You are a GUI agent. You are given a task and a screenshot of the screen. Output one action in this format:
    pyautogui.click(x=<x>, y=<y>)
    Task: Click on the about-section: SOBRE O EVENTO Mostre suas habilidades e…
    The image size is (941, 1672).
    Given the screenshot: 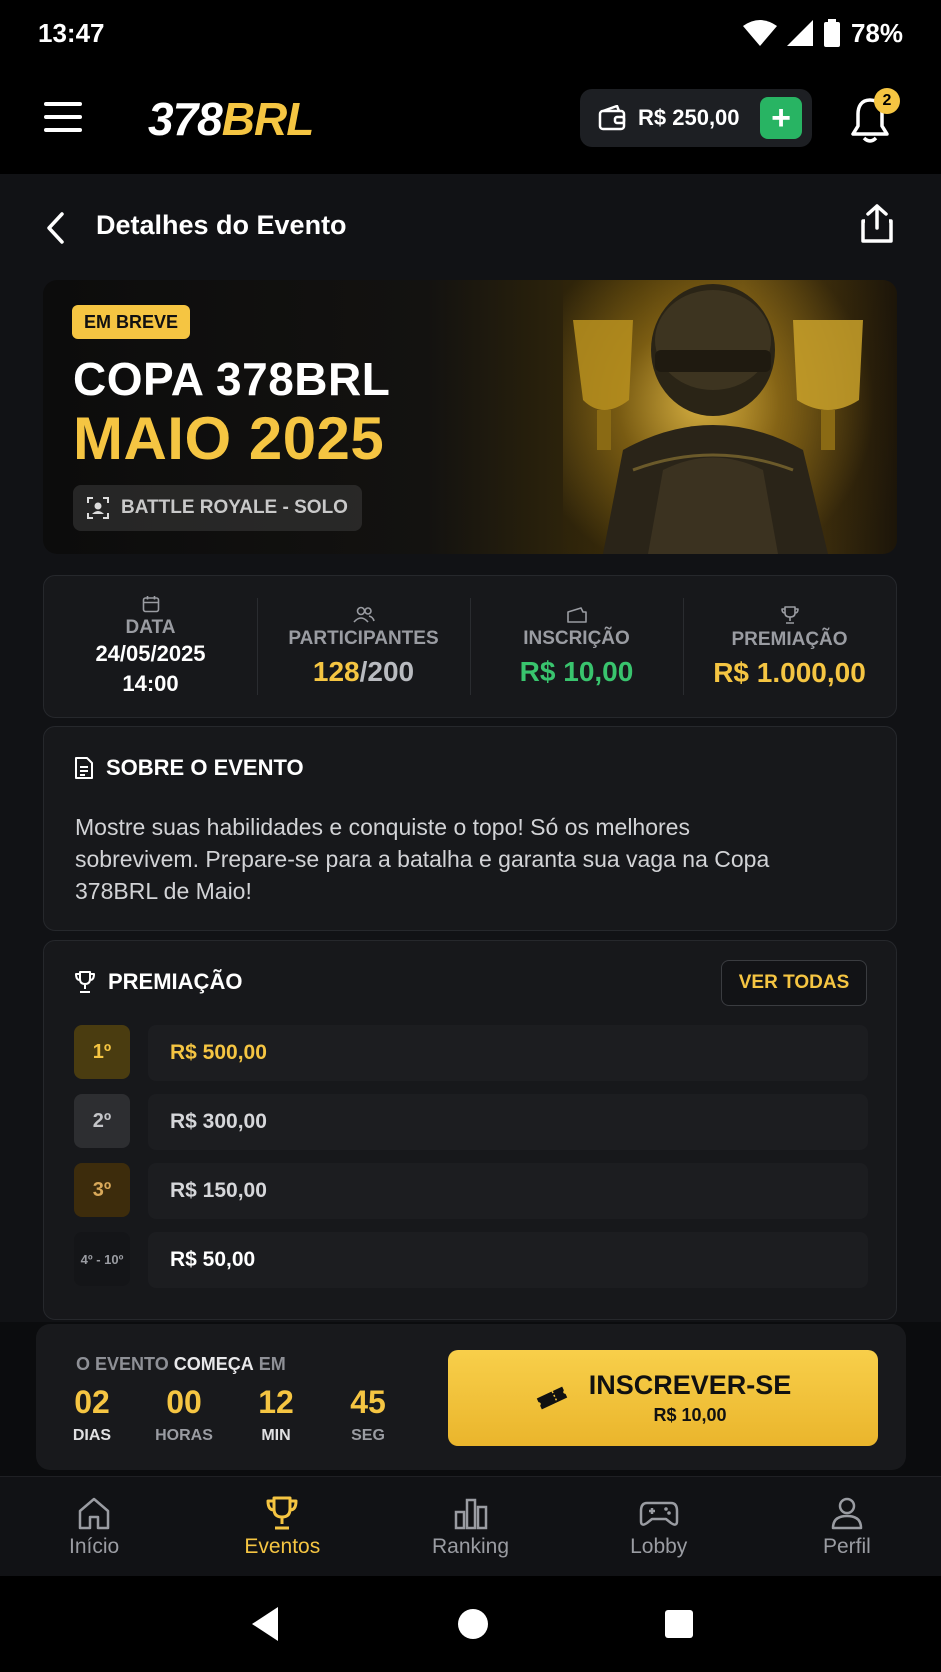 What is the action you would take?
    pyautogui.click(x=470, y=828)
    